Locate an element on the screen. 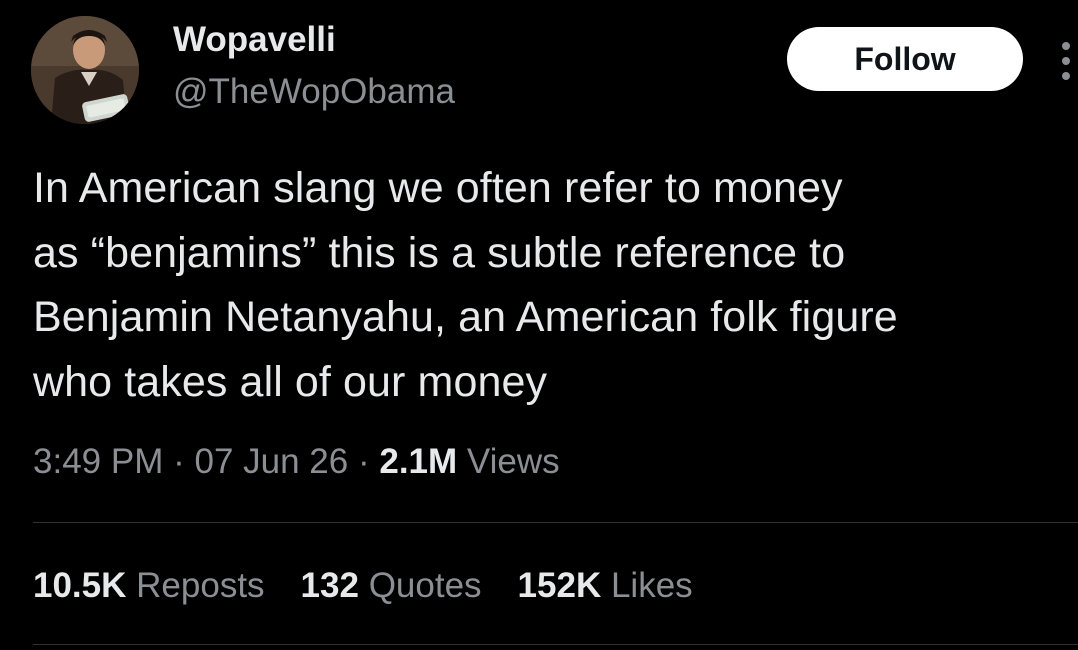  stat-likes: 152K Likes is located at coordinates (605, 586).